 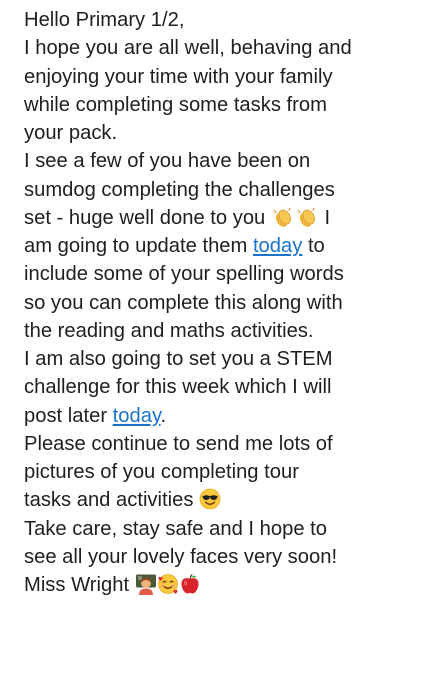 I want to click on message-line: Take care, stay safe and I hope to, so click(x=175, y=528).